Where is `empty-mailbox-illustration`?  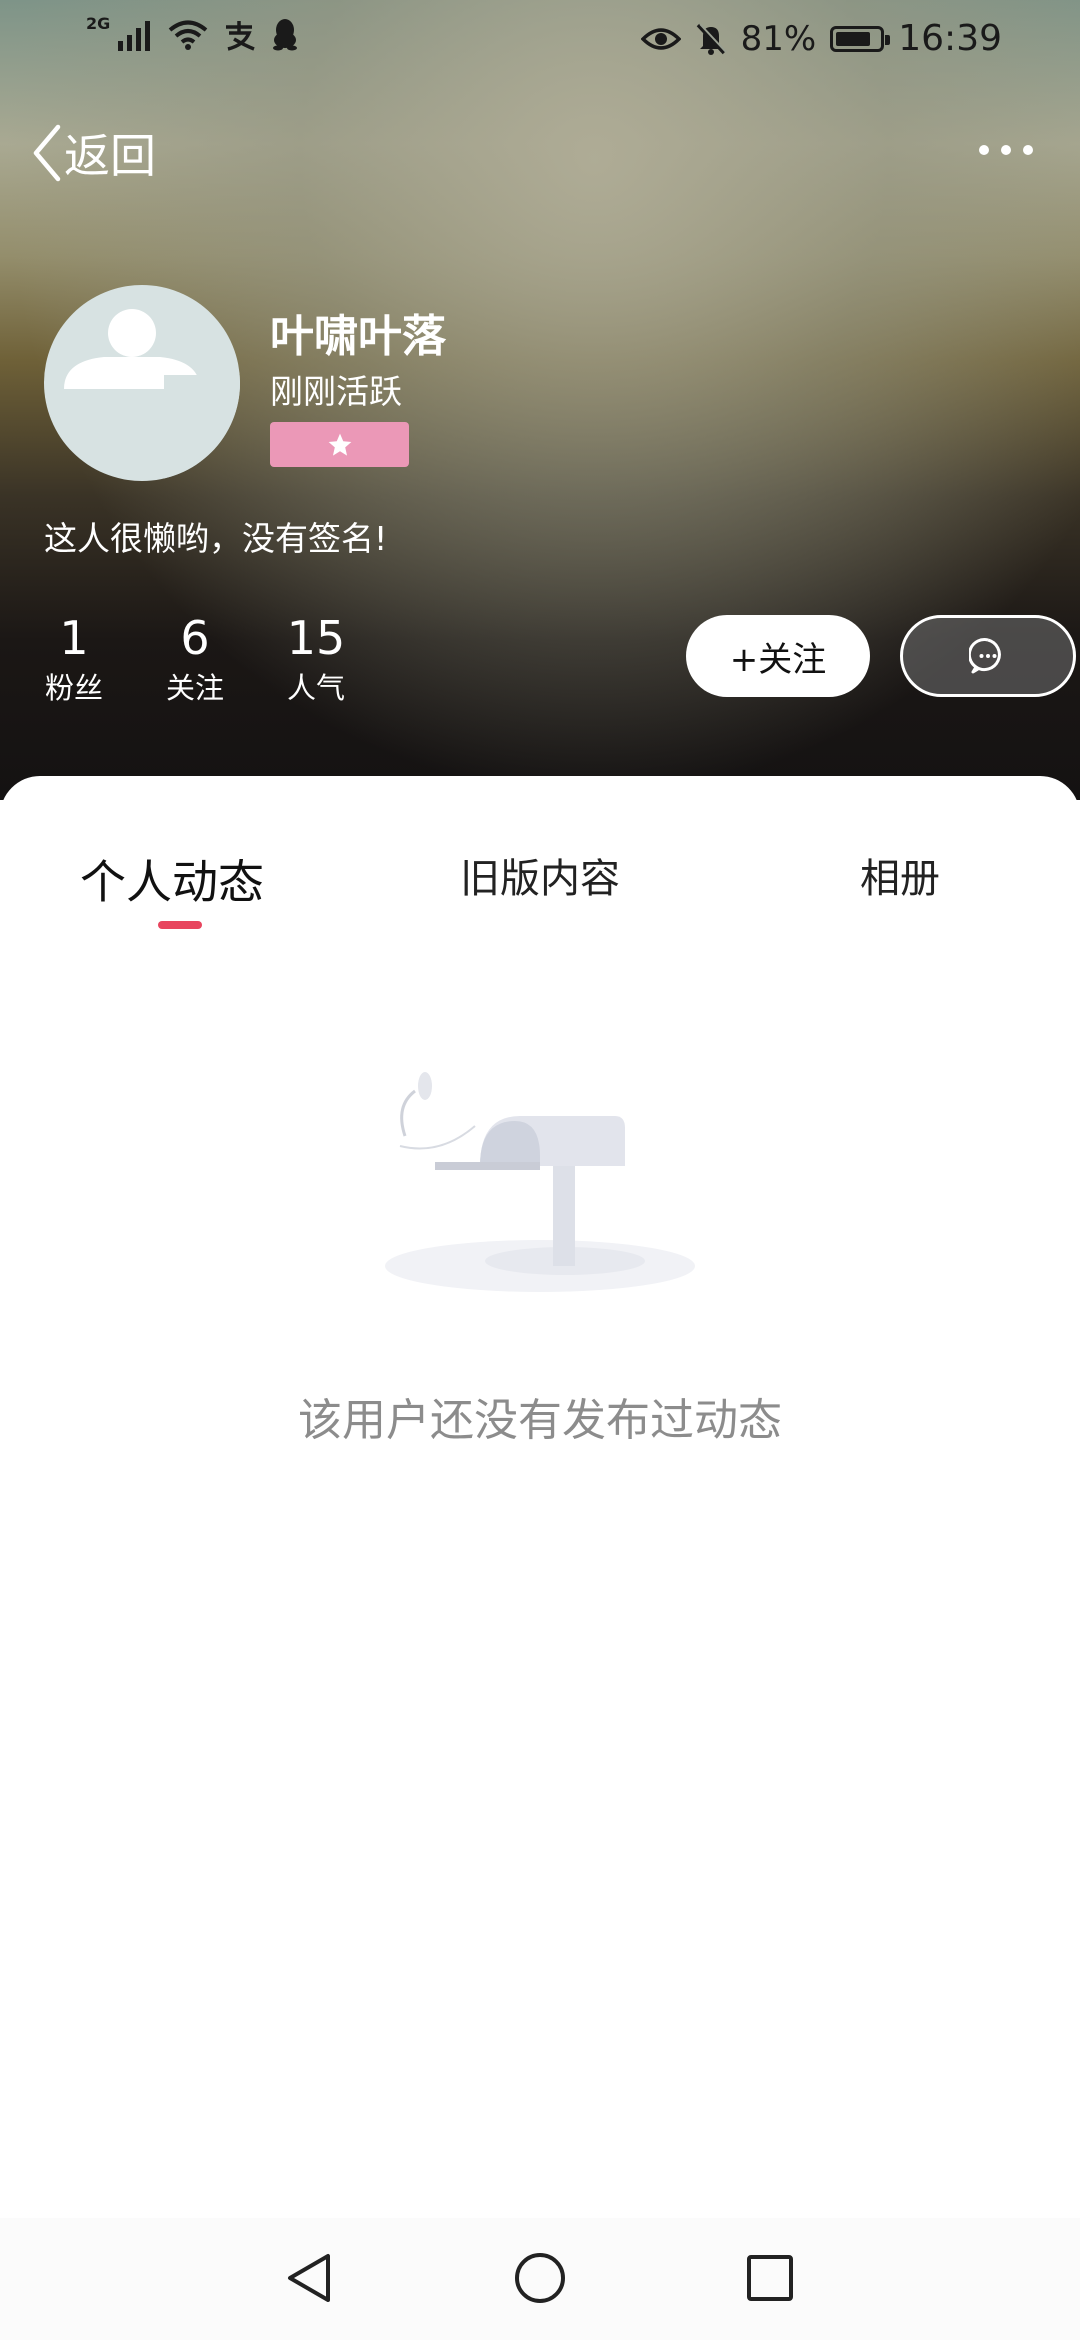
empty-mailbox-illustration is located at coordinates (540, 1182).